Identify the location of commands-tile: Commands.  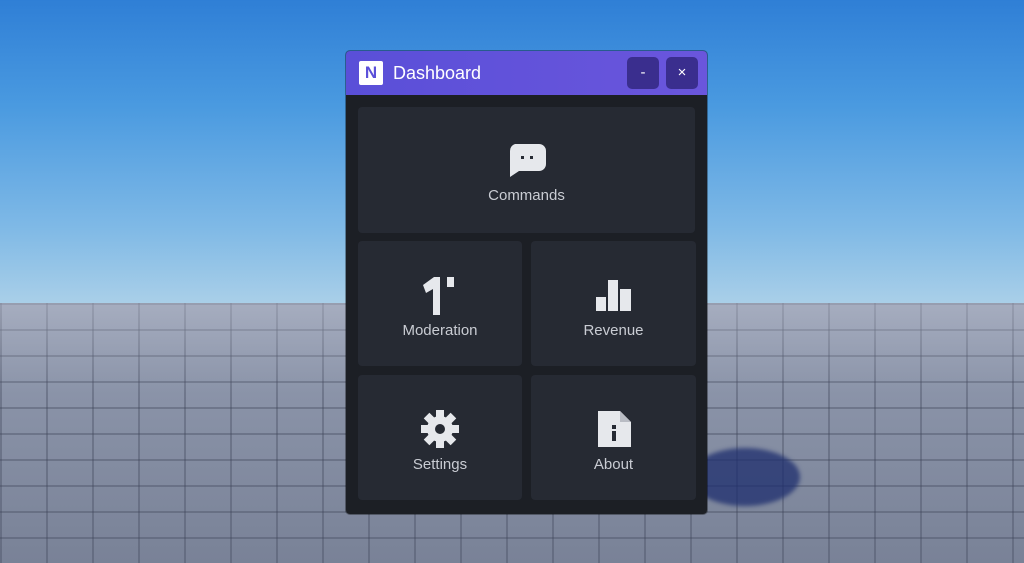
(526, 170).